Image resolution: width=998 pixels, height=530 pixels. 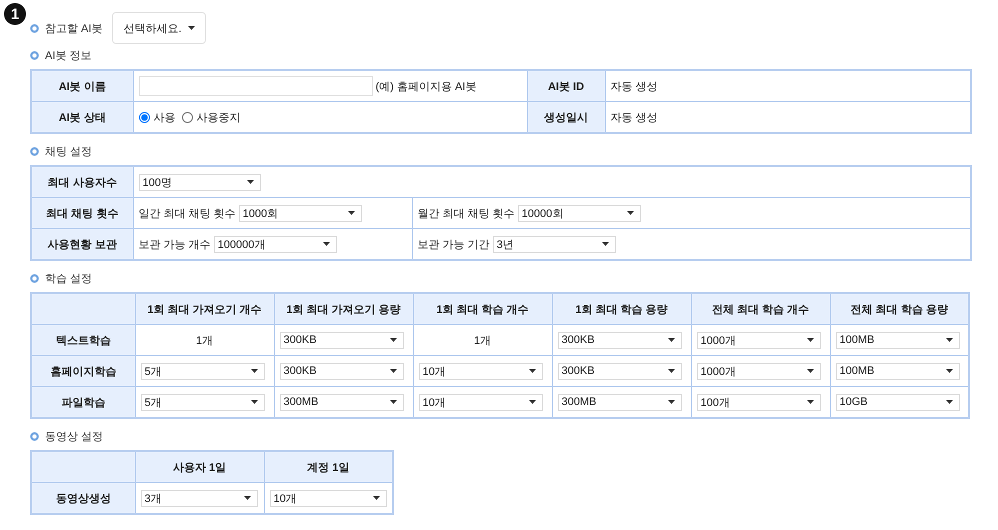 I want to click on radio-label: 사용중지, so click(x=218, y=117).